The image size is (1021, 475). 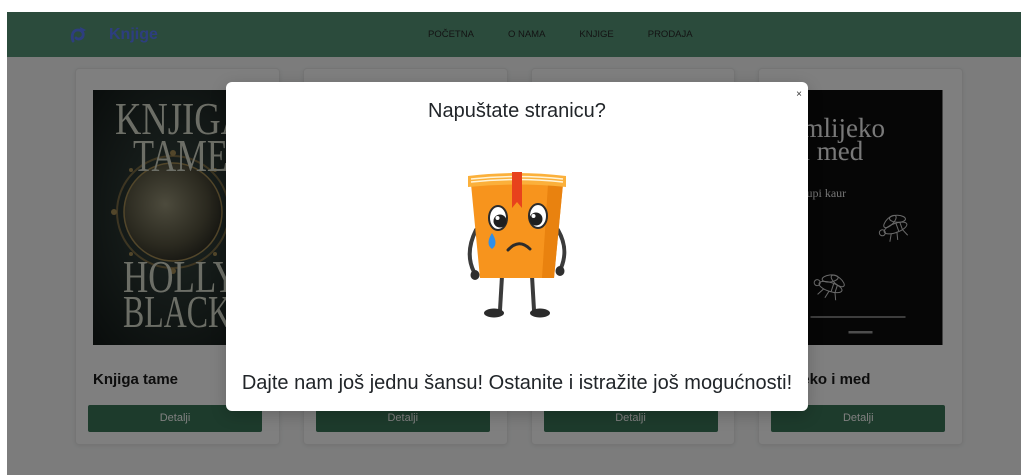 What do you see at coordinates (517, 111) in the screenshot?
I see `modal-title: Napuštate stranicu?` at bounding box center [517, 111].